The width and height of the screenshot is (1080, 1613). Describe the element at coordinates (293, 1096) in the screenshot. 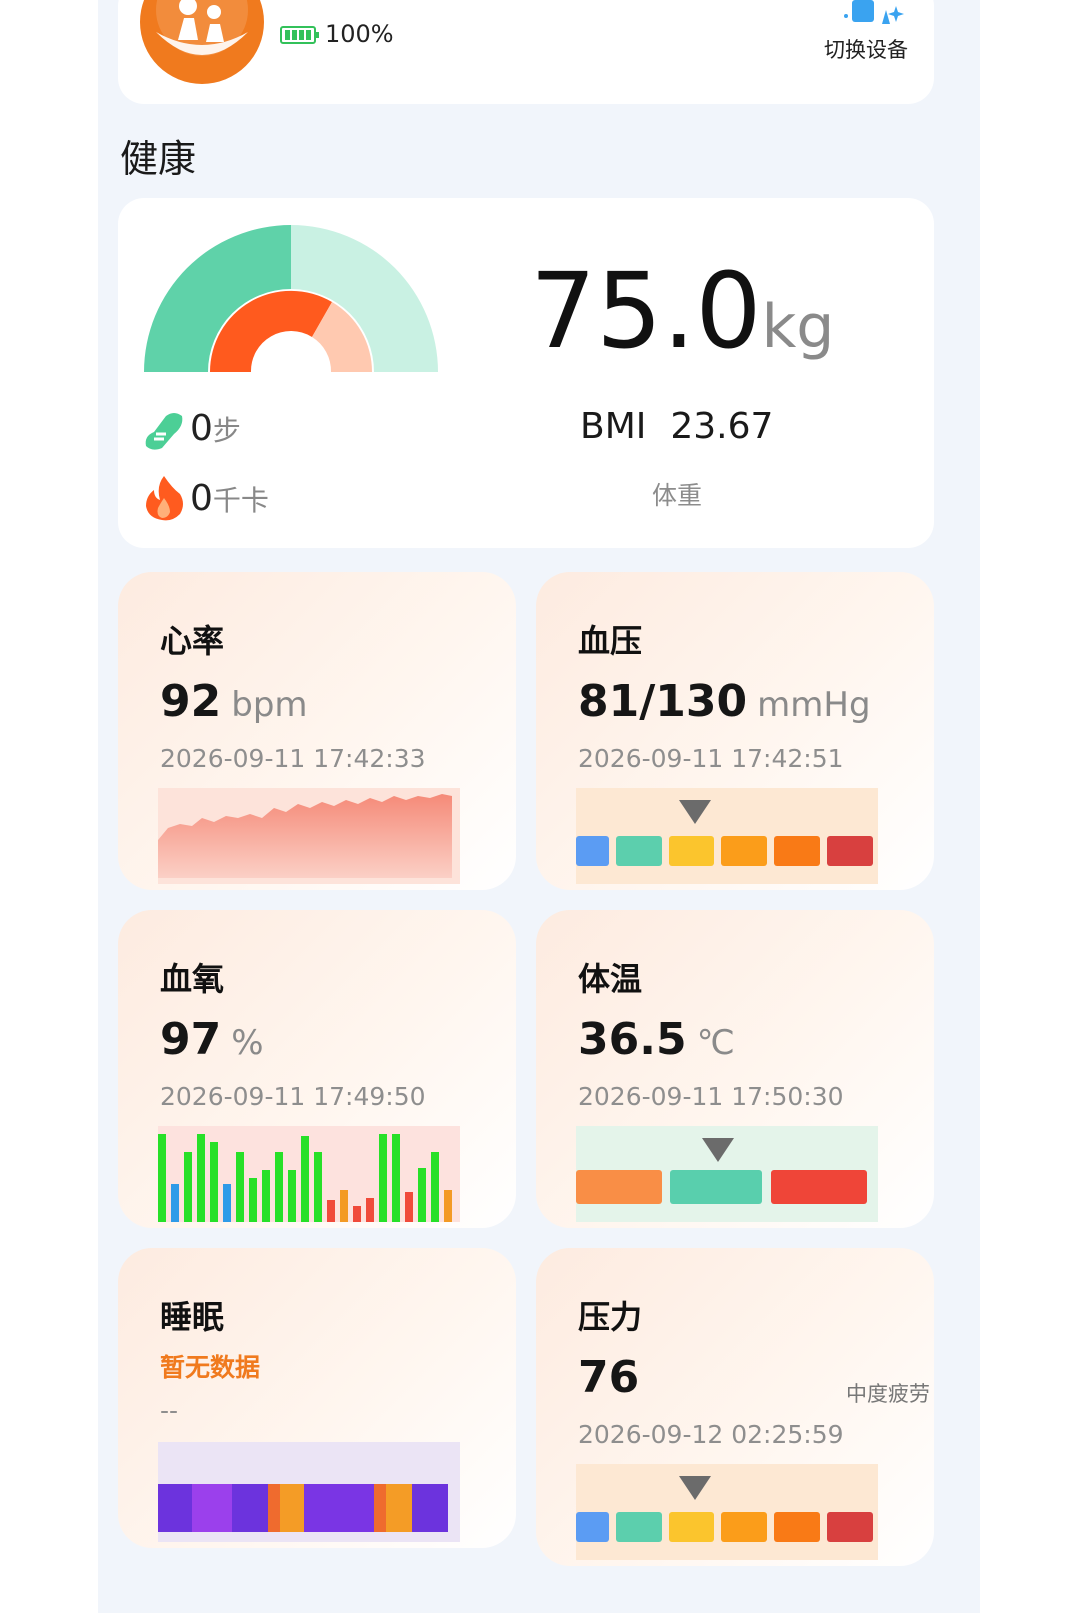

I see `blood-oxygen-time: 2026-09-11 17:49:50` at that location.